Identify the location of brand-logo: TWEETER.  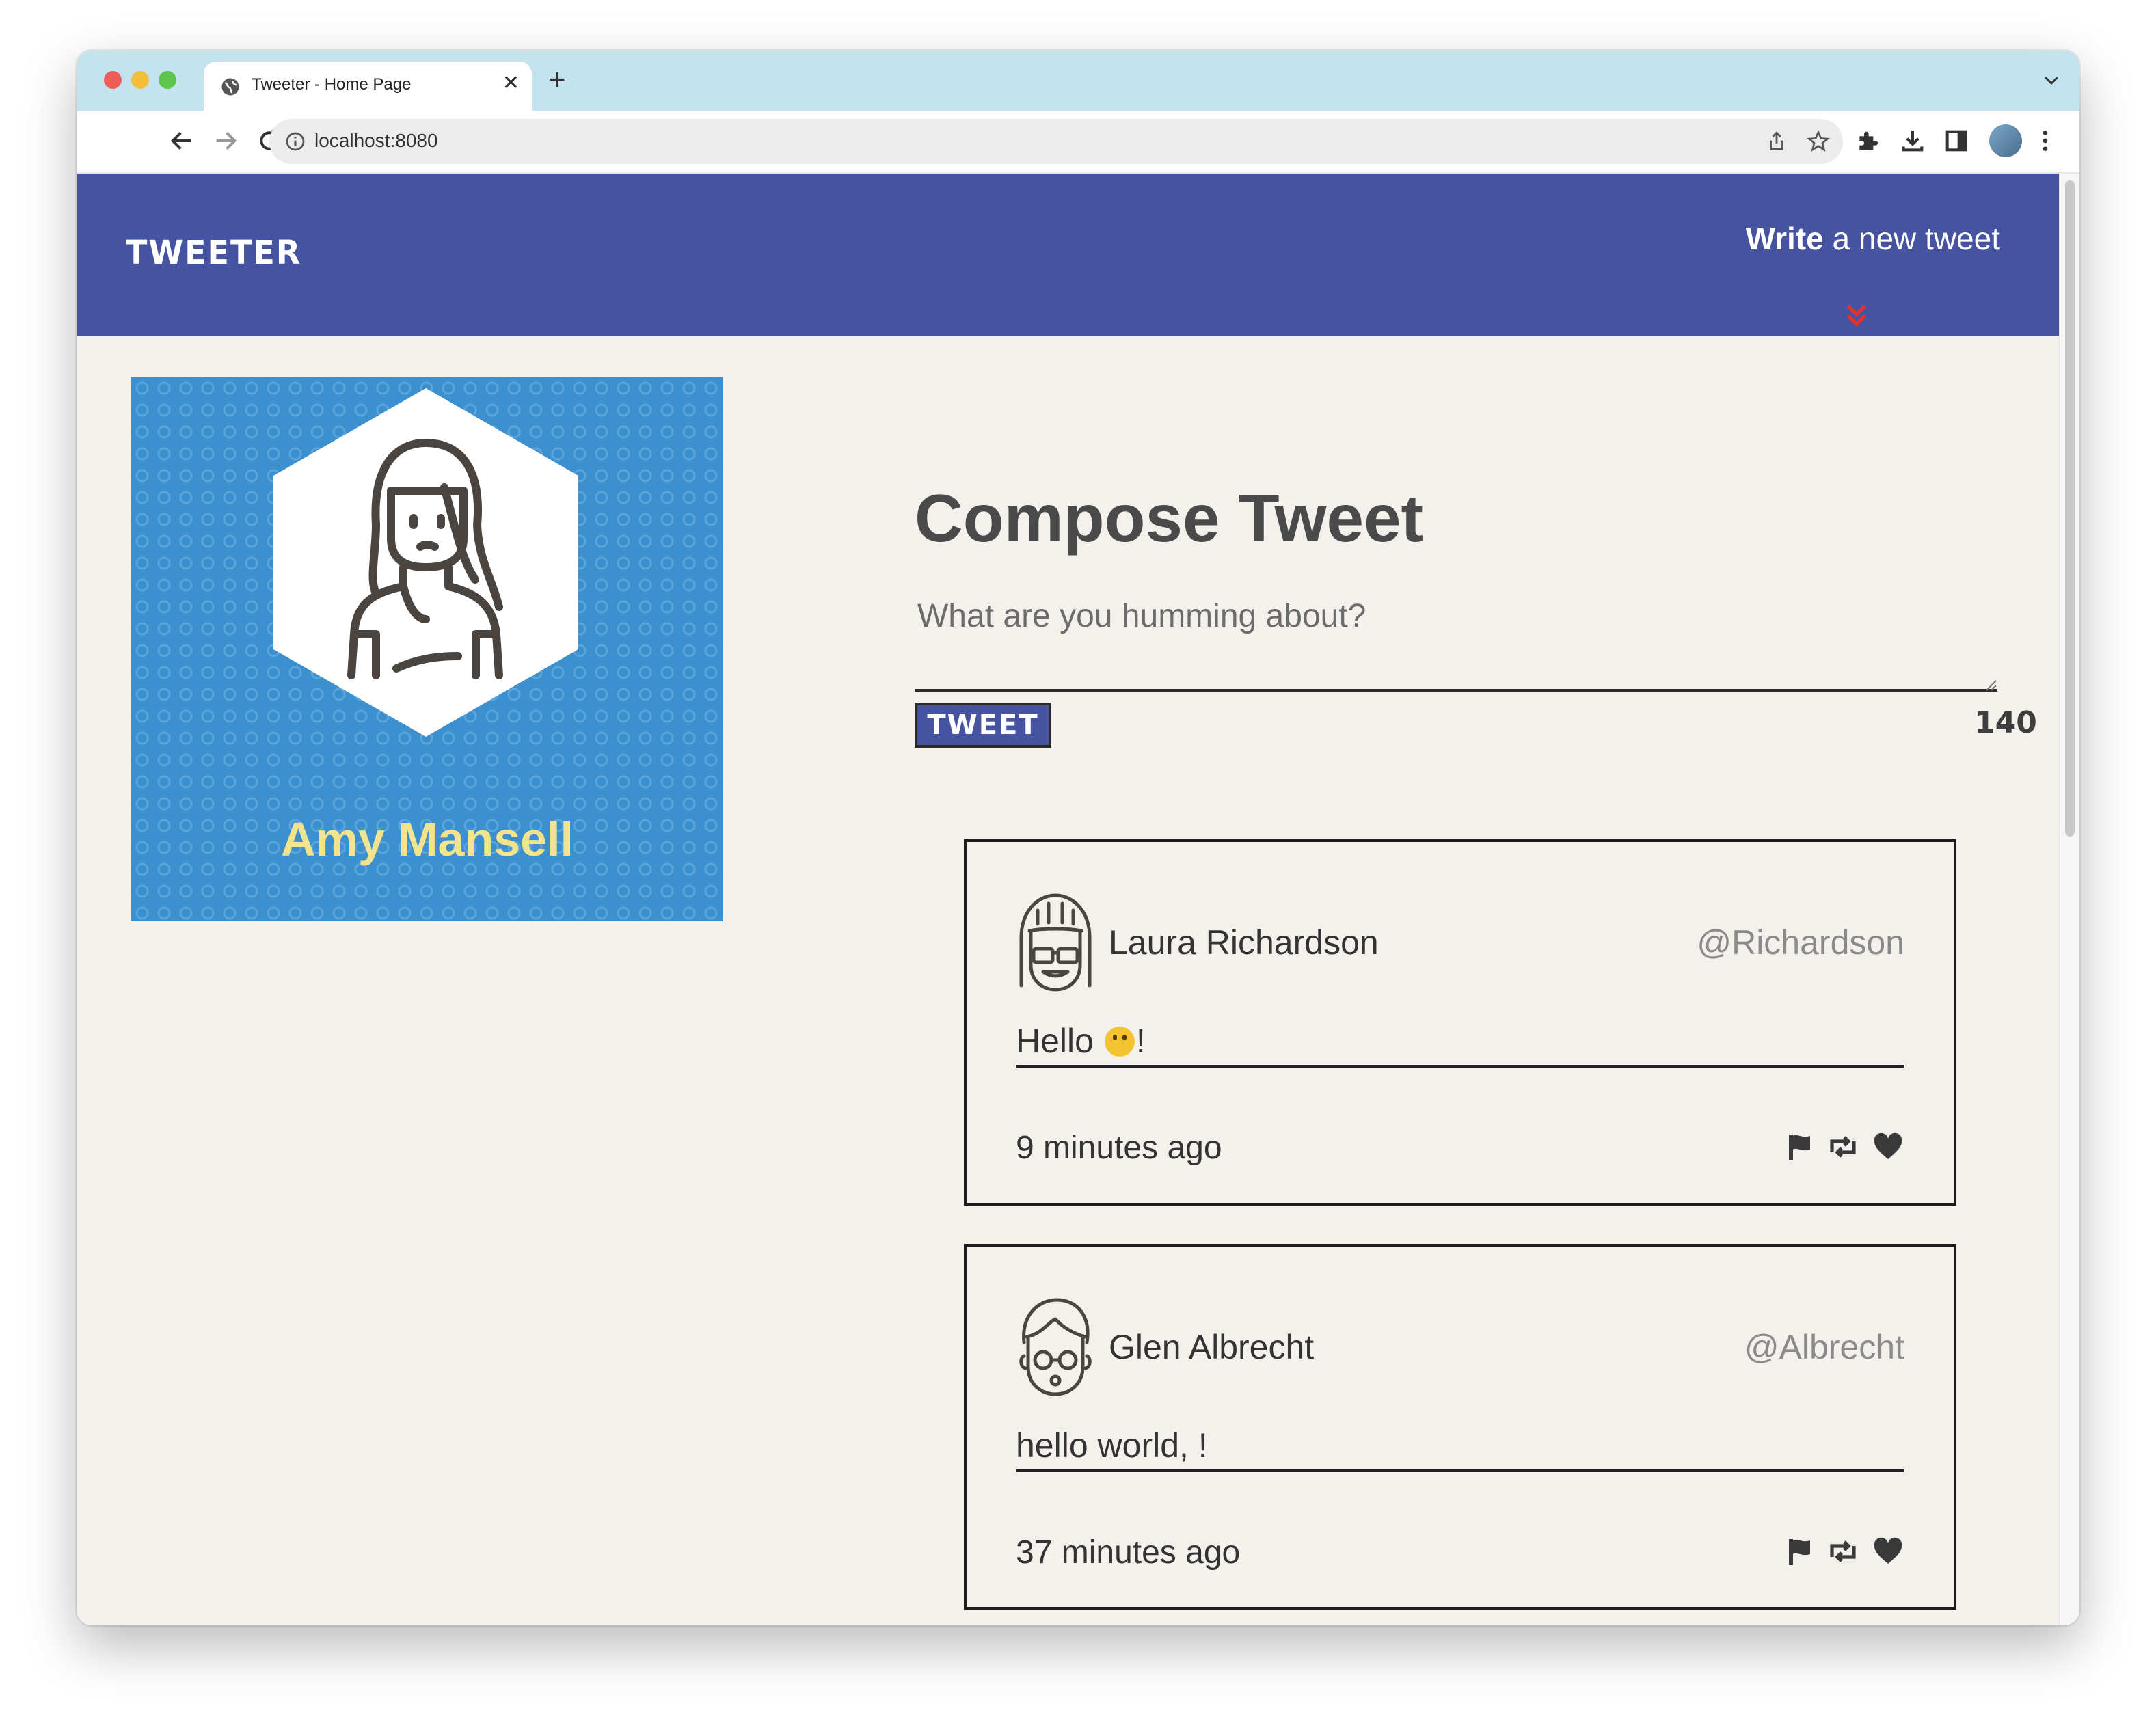
(213, 252).